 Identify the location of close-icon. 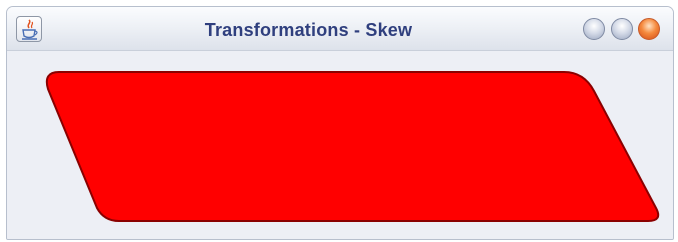
(649, 29).